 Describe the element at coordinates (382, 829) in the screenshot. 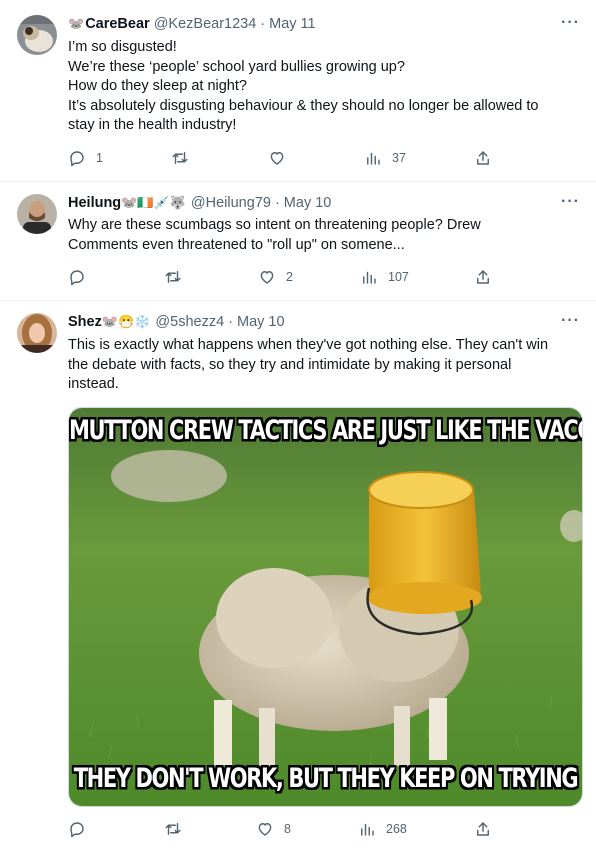

I see `views-button: 268` at that location.